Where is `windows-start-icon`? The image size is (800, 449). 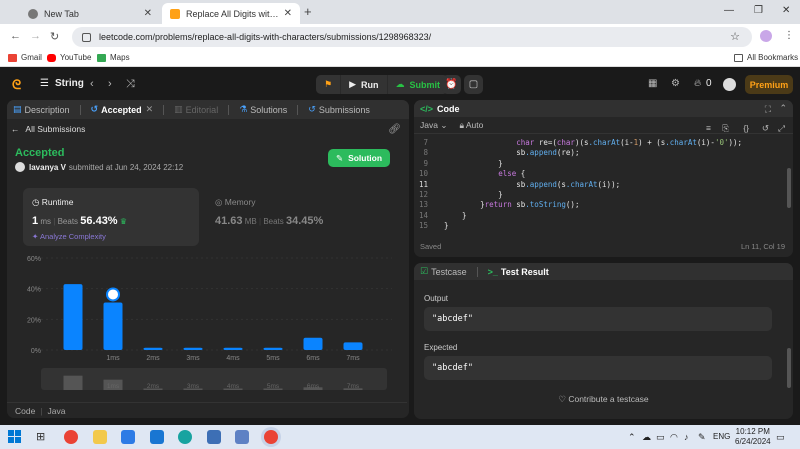
windows-start-icon is located at coordinates (15, 437).